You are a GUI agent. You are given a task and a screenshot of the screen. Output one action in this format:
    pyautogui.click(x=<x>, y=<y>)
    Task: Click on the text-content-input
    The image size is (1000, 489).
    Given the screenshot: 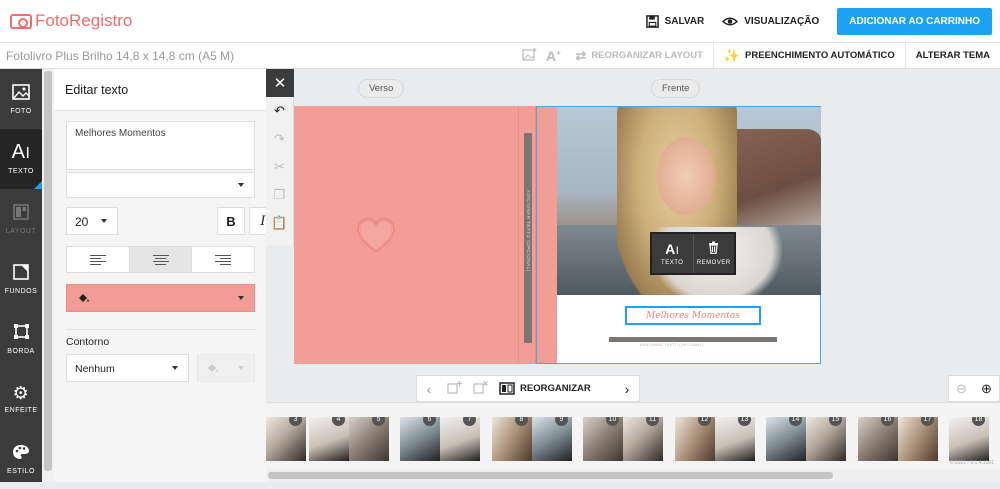 What is the action you would take?
    pyautogui.click(x=160, y=145)
    